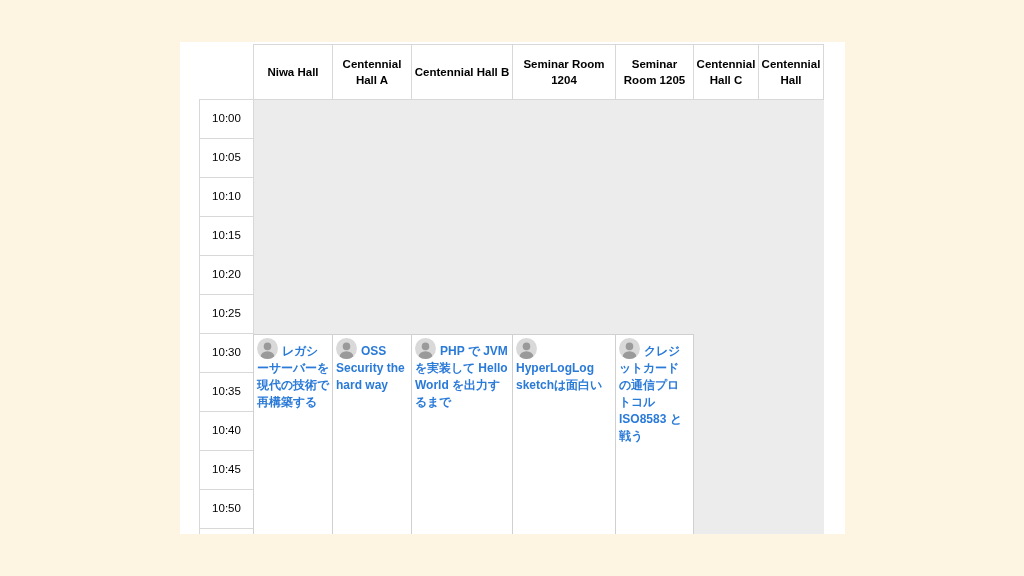  I want to click on time-cell: 10:10, so click(226, 197).